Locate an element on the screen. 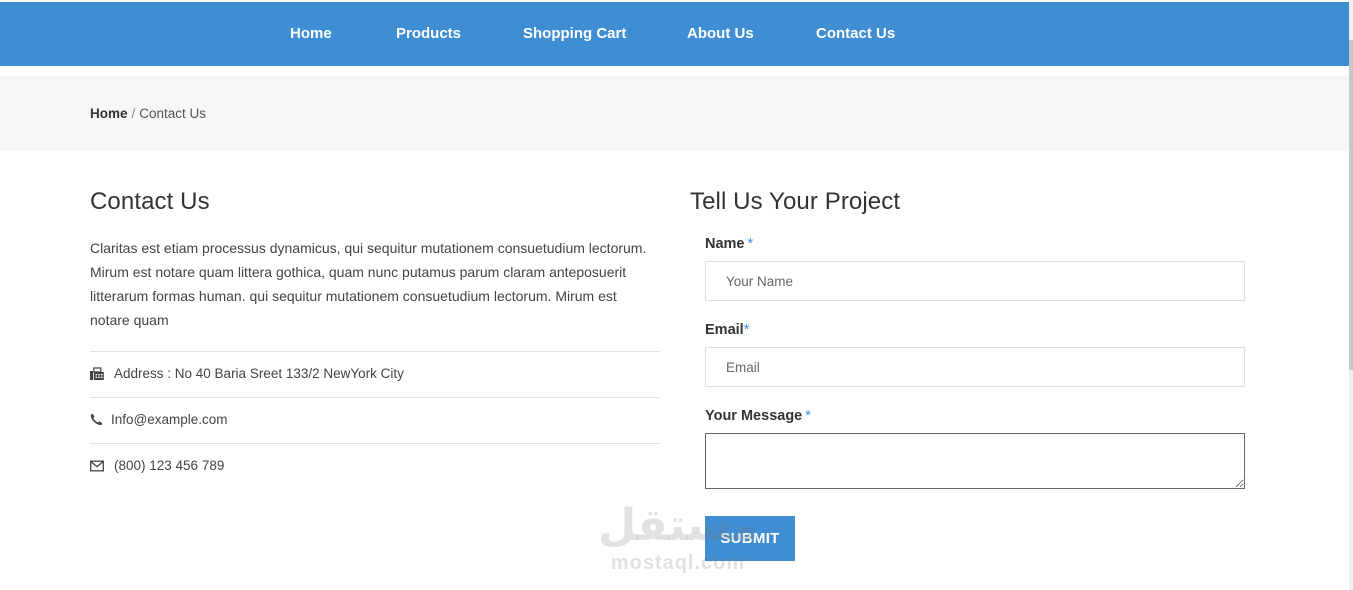 The width and height of the screenshot is (1353, 590). email-label-text: Email is located at coordinates (724, 330).